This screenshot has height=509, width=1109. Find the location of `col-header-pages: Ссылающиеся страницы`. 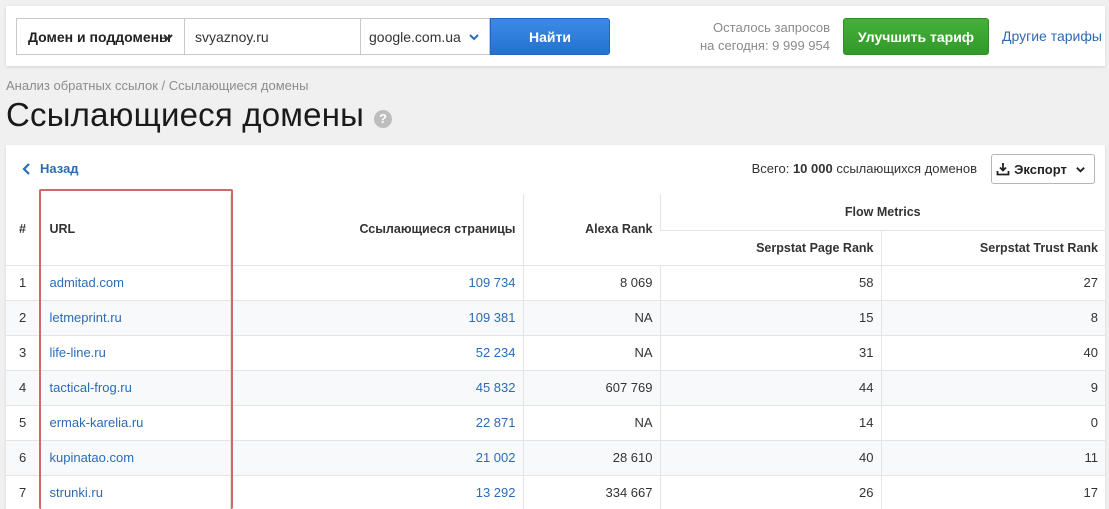

col-header-pages: Ссылающиеся страницы is located at coordinates (376, 230).